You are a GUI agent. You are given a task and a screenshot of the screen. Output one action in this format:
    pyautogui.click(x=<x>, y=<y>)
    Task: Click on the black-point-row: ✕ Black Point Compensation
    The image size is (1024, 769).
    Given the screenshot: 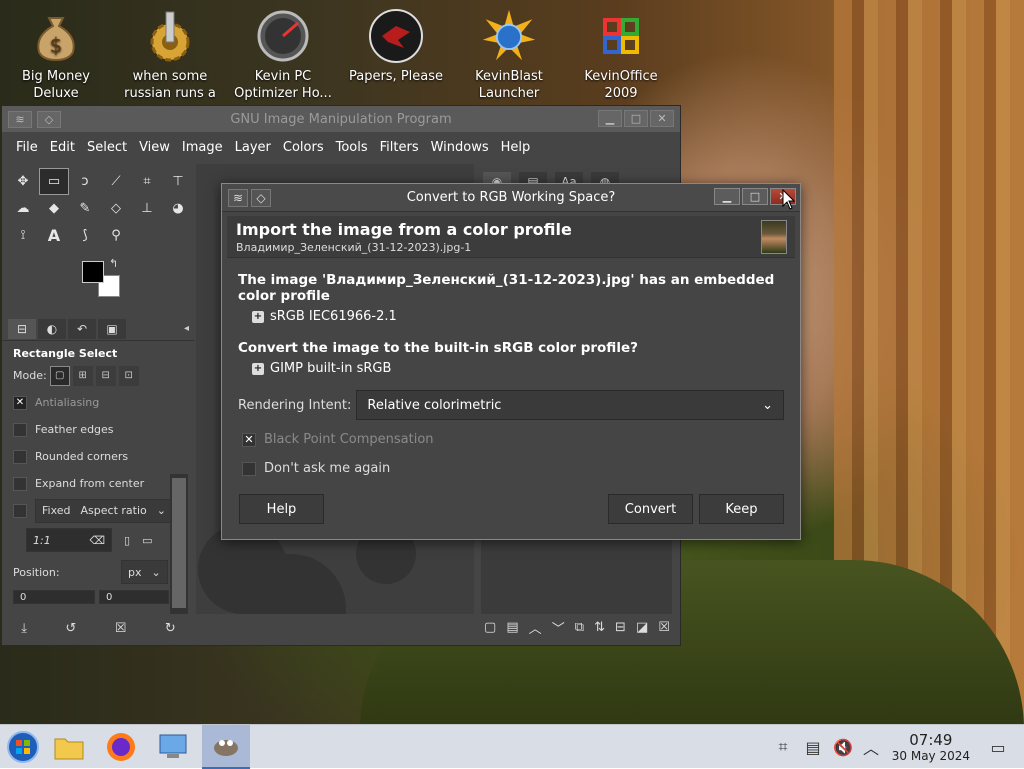 What is the action you would take?
    pyautogui.click(x=511, y=439)
    